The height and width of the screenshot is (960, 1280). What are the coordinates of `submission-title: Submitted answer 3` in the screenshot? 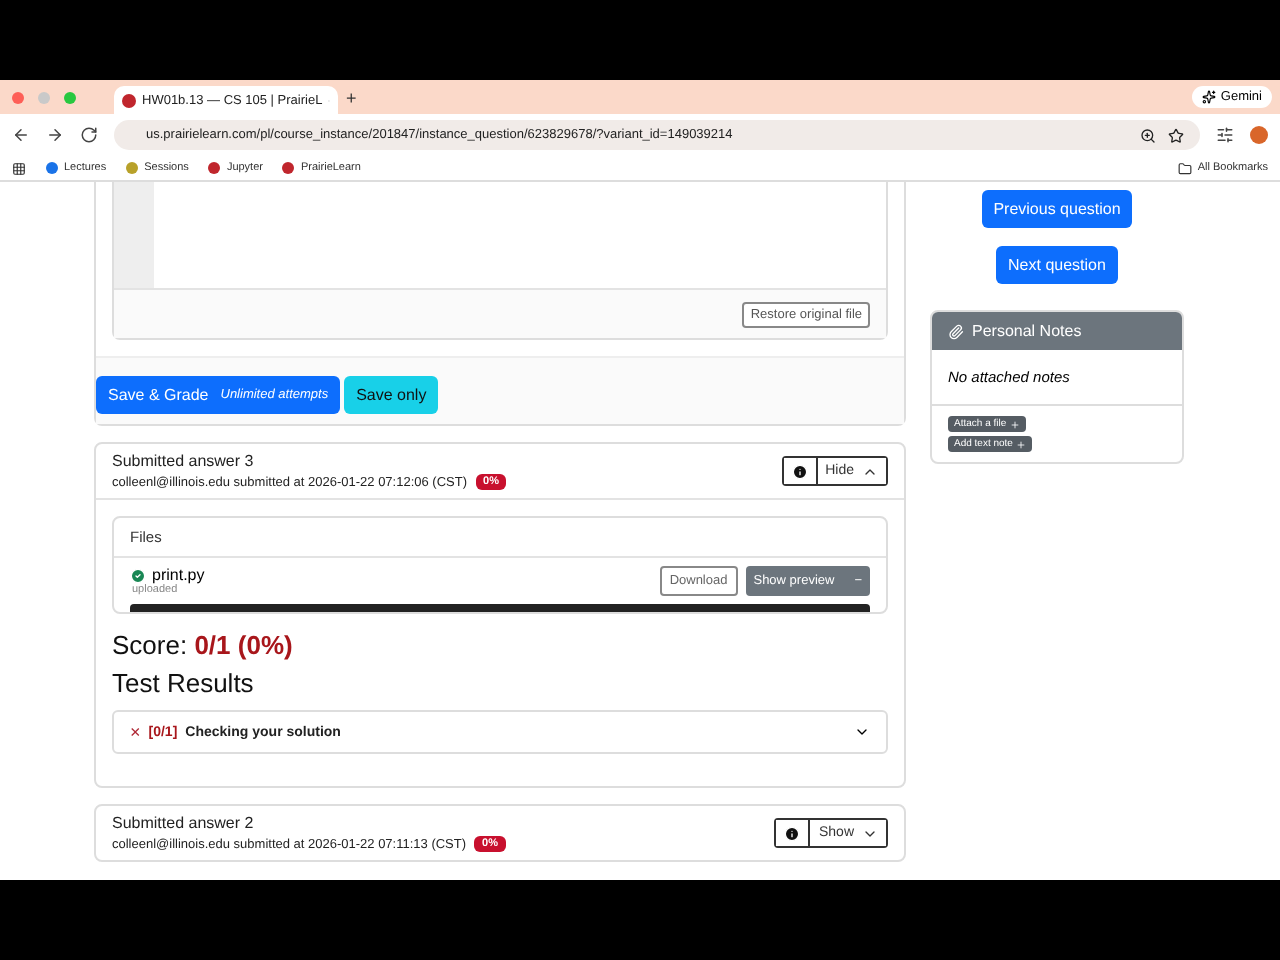 It's located at (184, 461).